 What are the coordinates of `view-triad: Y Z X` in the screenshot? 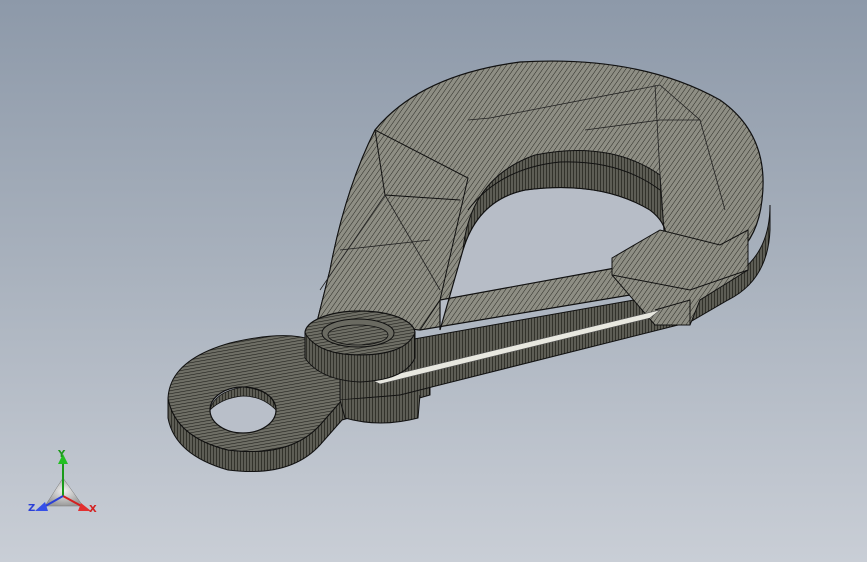 It's located at (65, 485).